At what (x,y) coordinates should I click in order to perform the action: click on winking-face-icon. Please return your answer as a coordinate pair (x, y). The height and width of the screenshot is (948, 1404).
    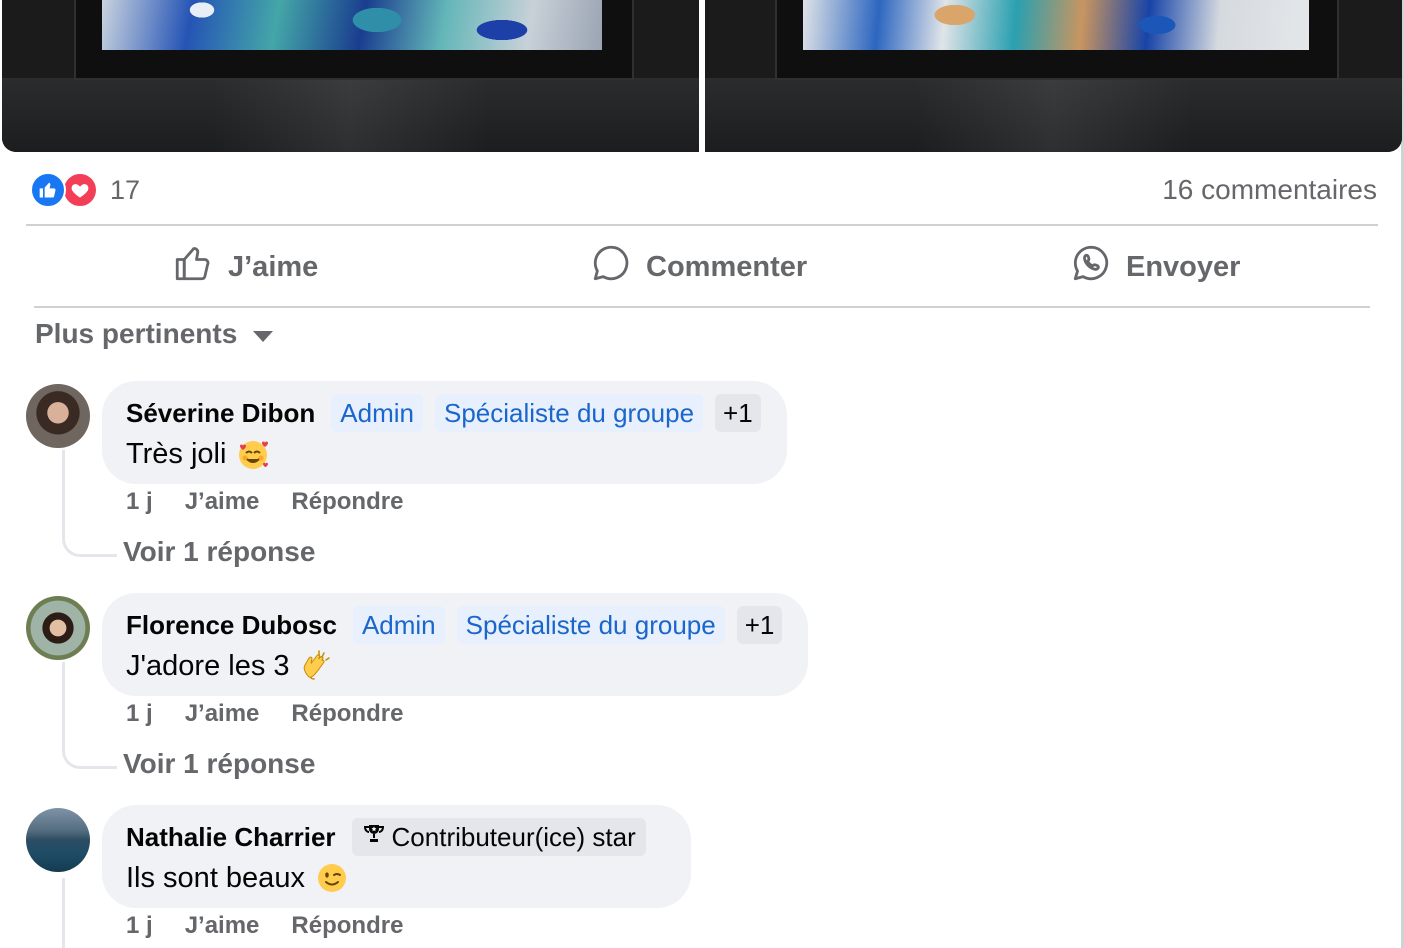
    Looking at the image, I should click on (332, 878).